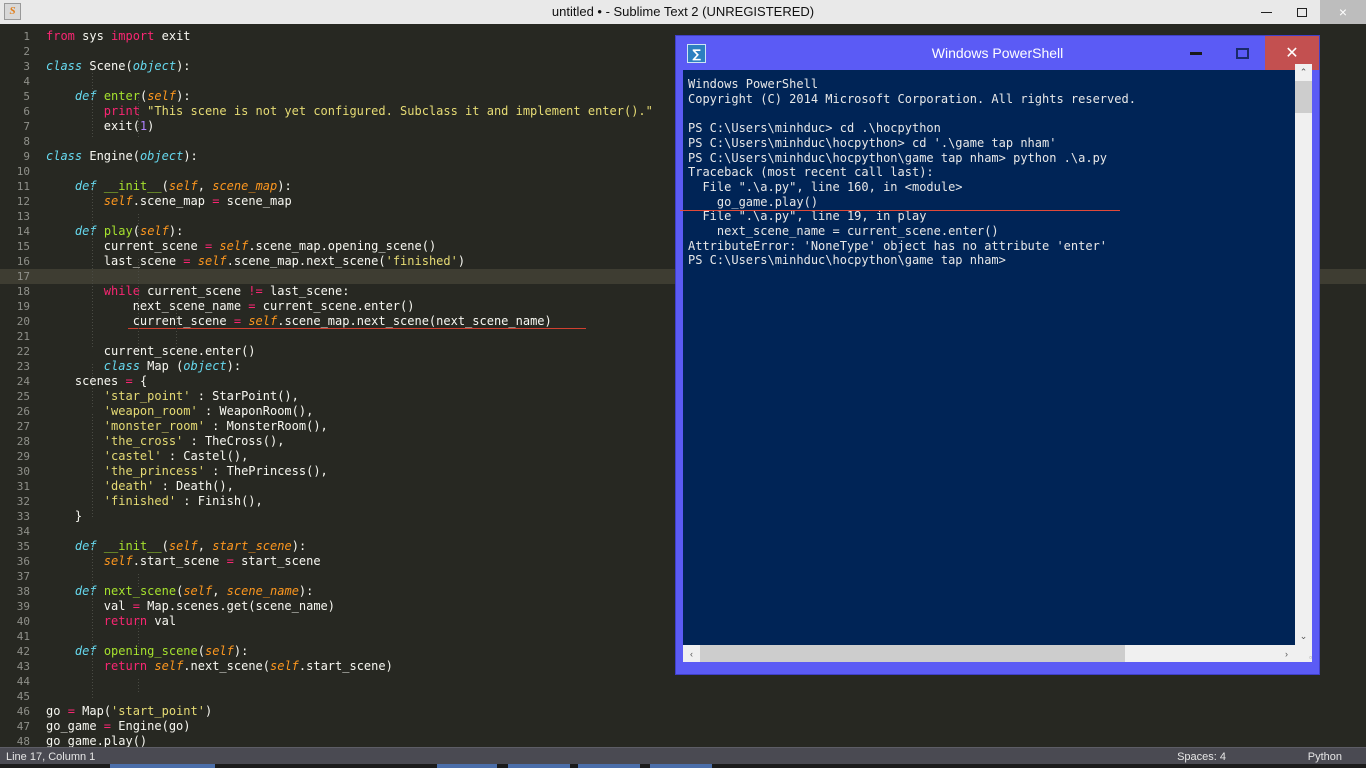 This screenshot has height=768, width=1366. I want to click on scroll-down-arrow-icon: ⌄, so click(1303, 636).